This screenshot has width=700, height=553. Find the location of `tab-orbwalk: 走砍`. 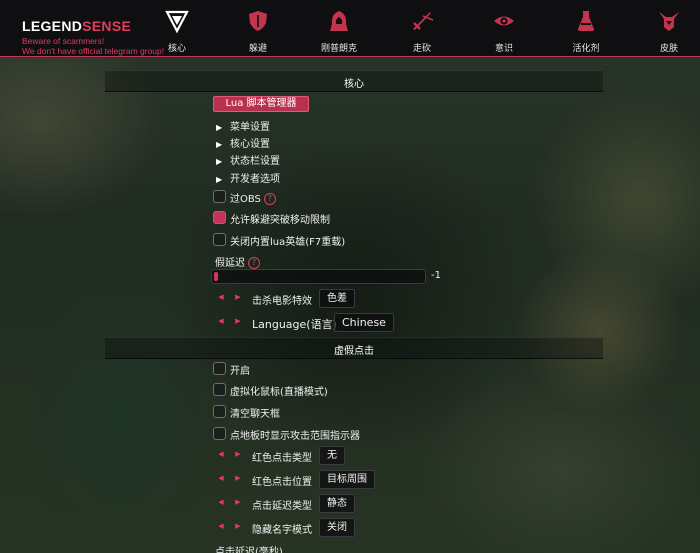

tab-orbwalk: 走砍 is located at coordinates (422, 29).